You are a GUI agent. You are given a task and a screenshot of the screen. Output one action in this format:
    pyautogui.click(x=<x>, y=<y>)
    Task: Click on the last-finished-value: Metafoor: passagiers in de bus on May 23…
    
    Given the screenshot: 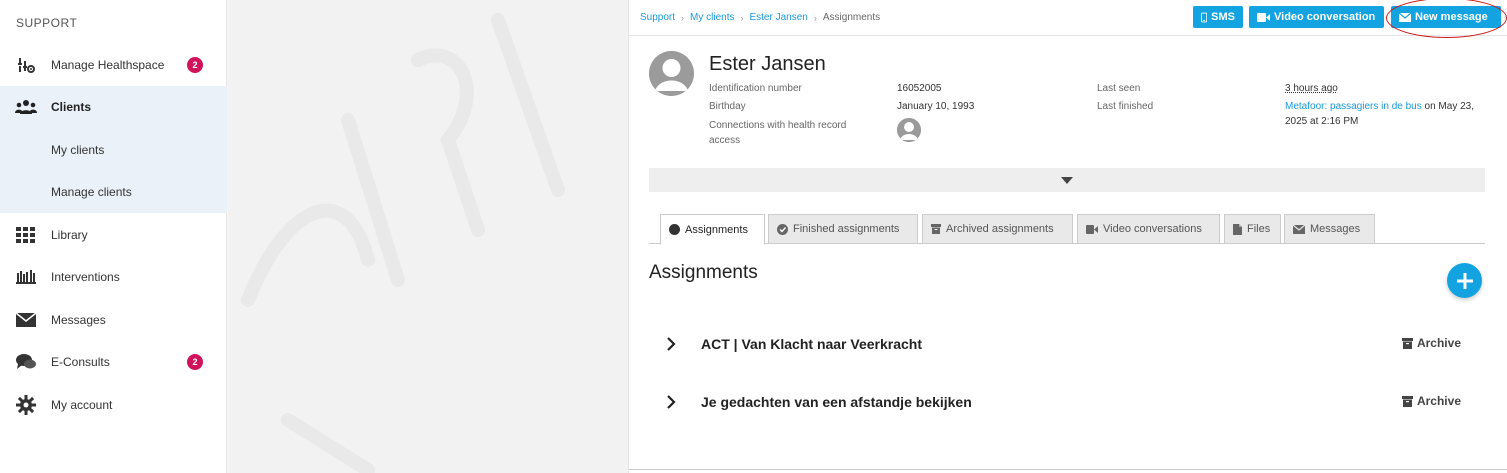 What is the action you would take?
    pyautogui.click(x=1380, y=114)
    